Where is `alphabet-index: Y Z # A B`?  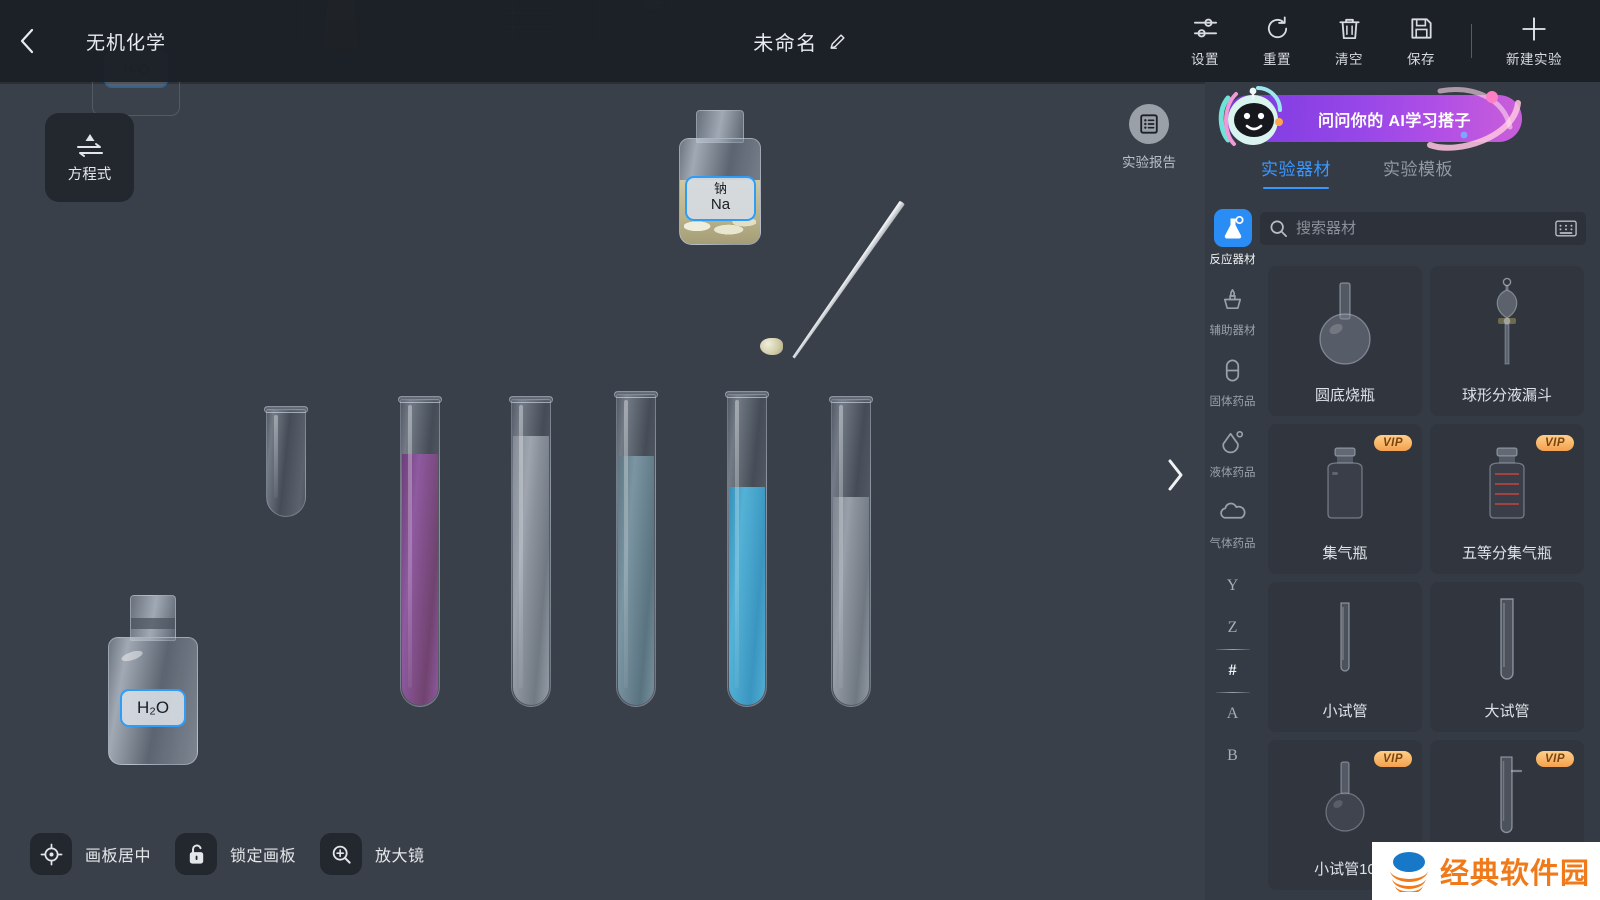
alphabet-index: Y Z # A B is located at coordinates (1232, 671).